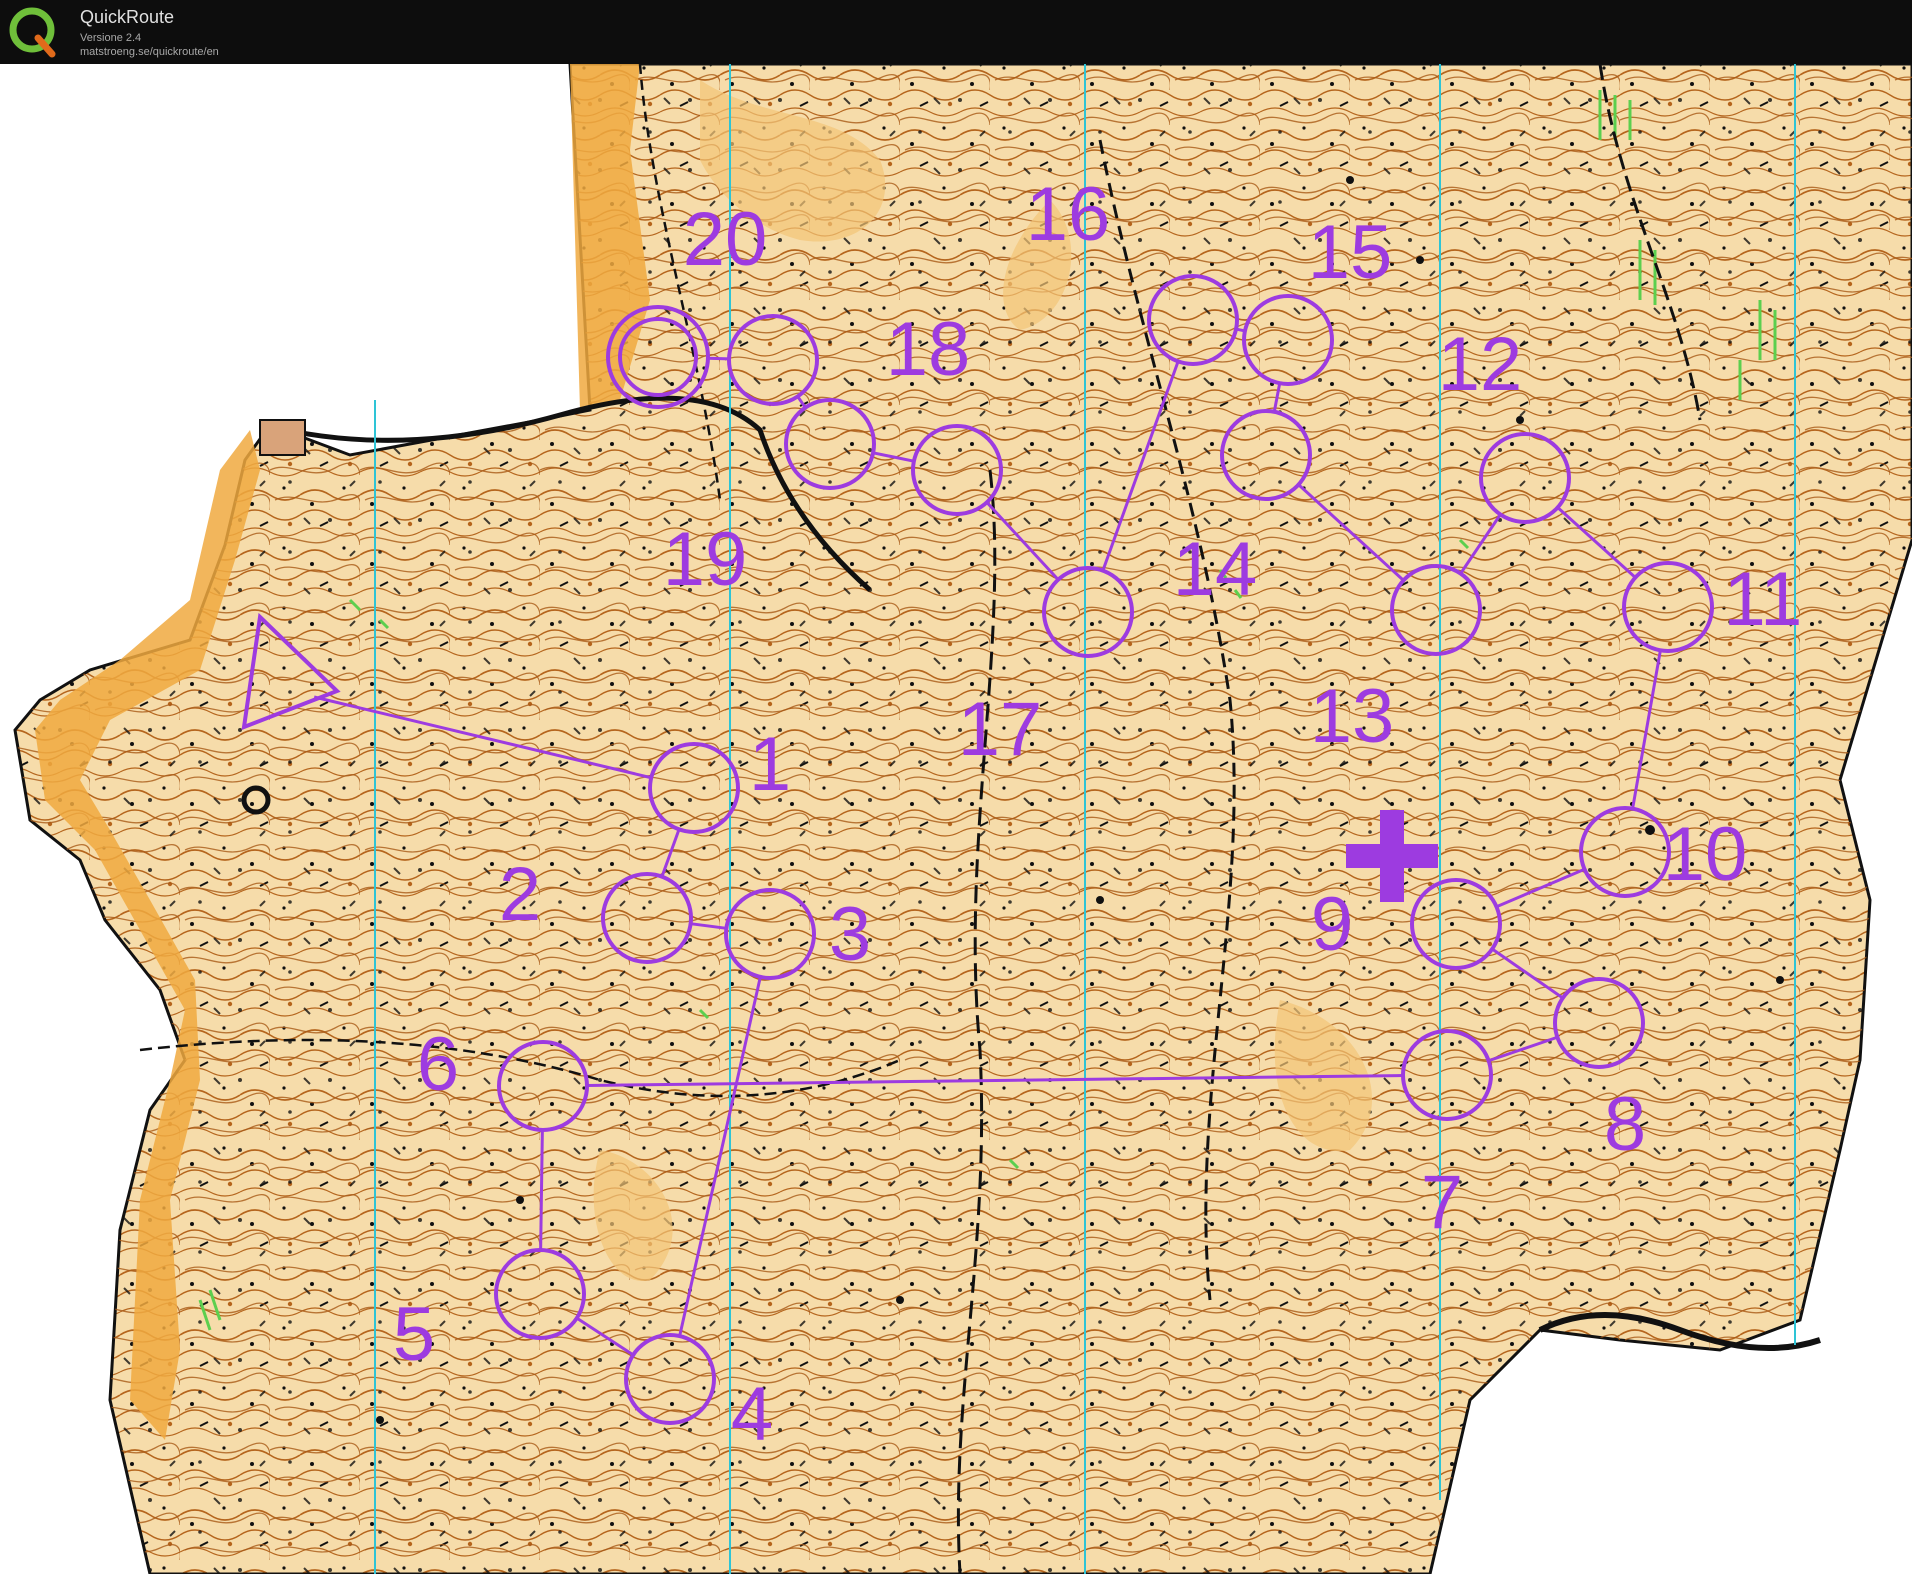 The image size is (1912, 1579). Describe the element at coordinates (1332, 924) in the screenshot. I see `control-number-9: 9` at that location.